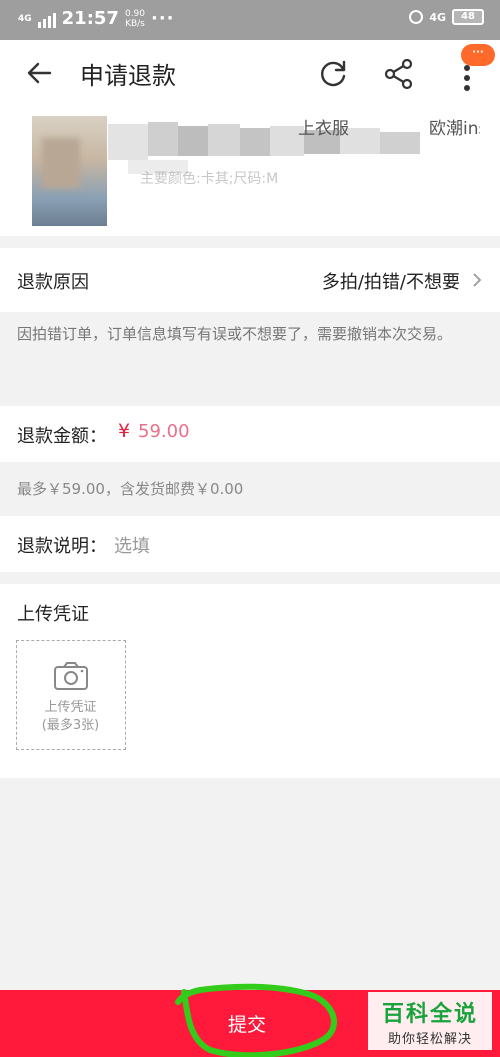 This screenshot has height=1057, width=500. What do you see at coordinates (250, 20) in the screenshot?
I see `status-bar: 4G 21:57 0.90 KB/s ··· 4G 48` at bounding box center [250, 20].